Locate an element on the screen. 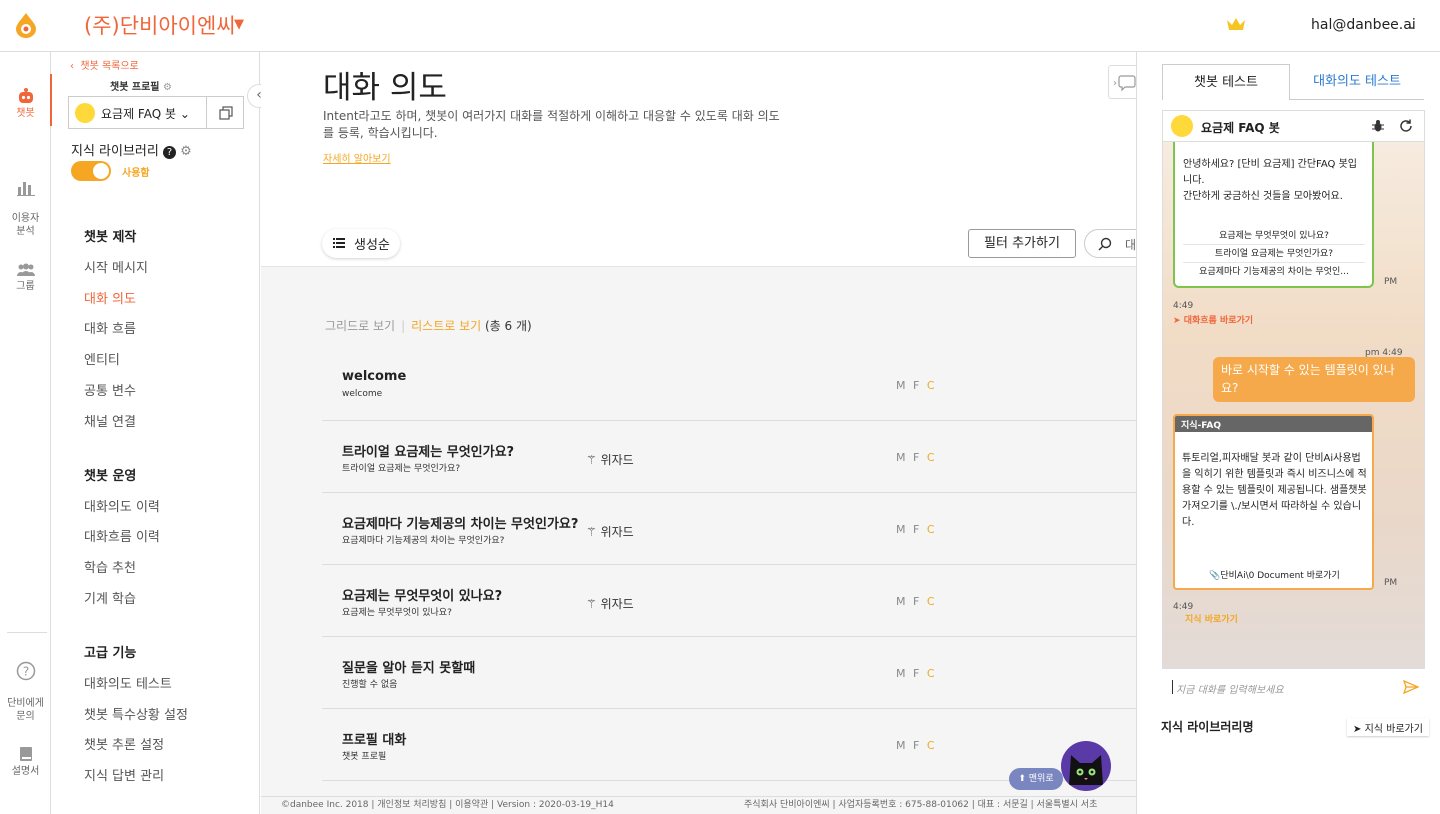 This screenshot has width=1440, height=814. knowledge-library-title: 지식 라이브러리 ? ⚙ is located at coordinates (131, 149).